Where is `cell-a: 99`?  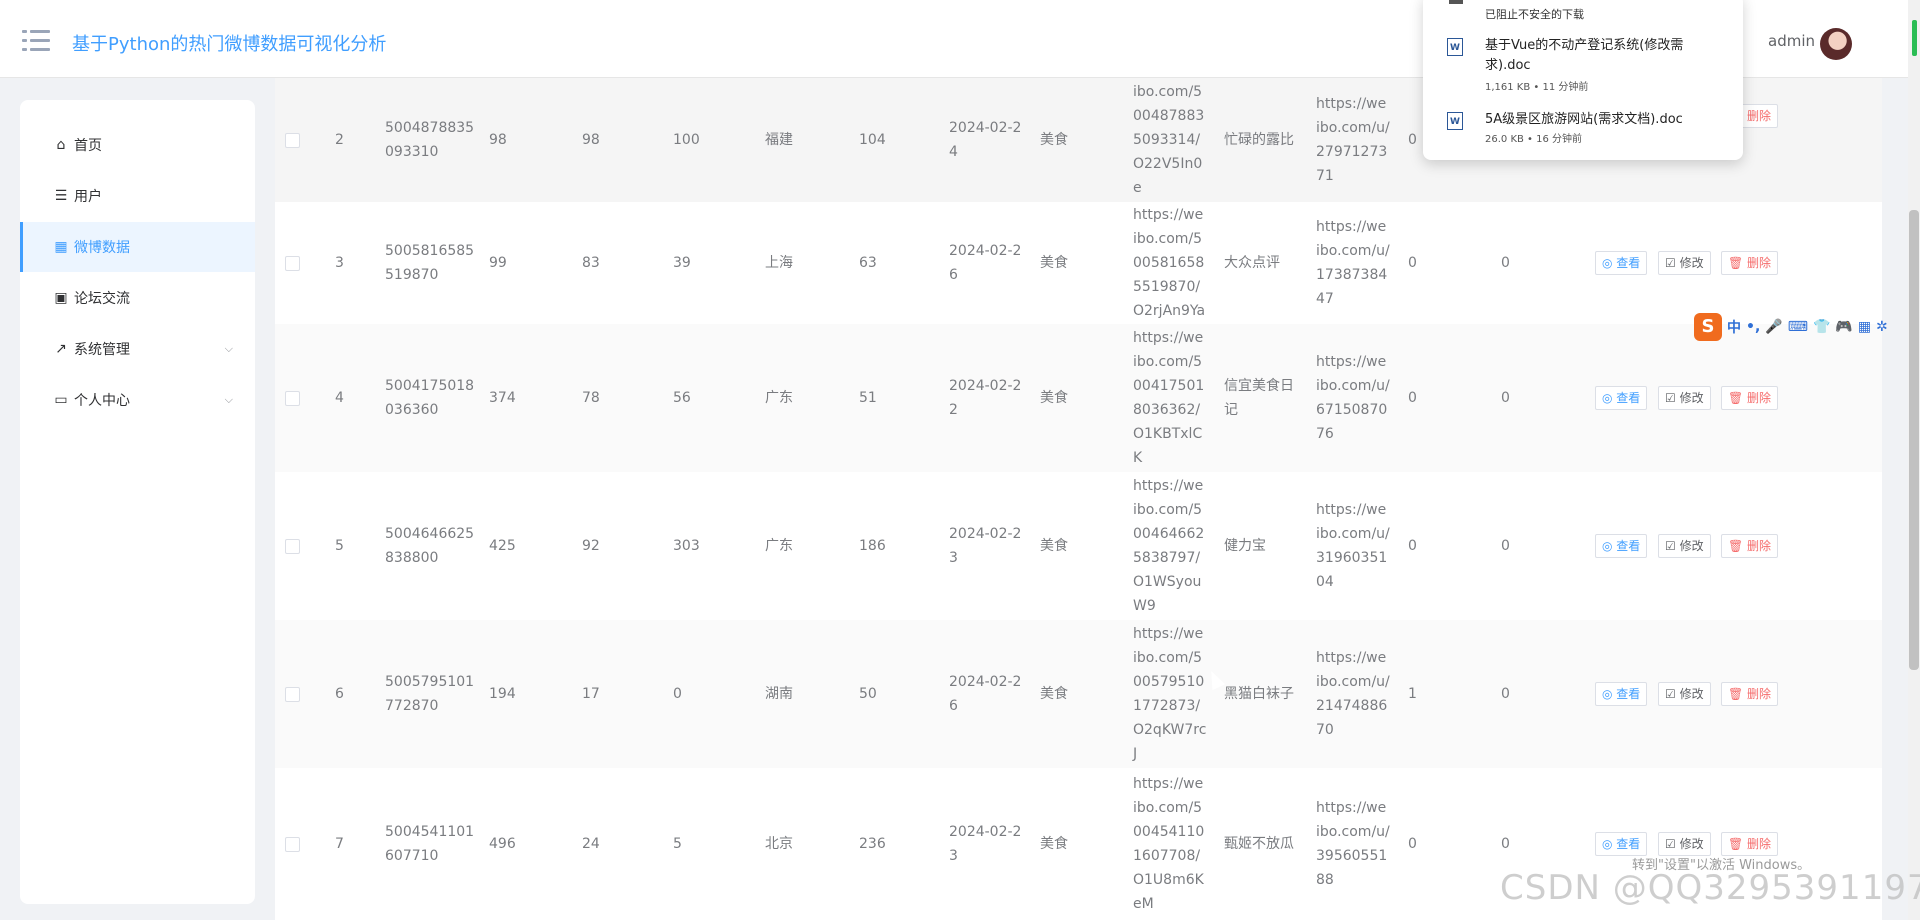
cell-a: 99 is located at coordinates (498, 263).